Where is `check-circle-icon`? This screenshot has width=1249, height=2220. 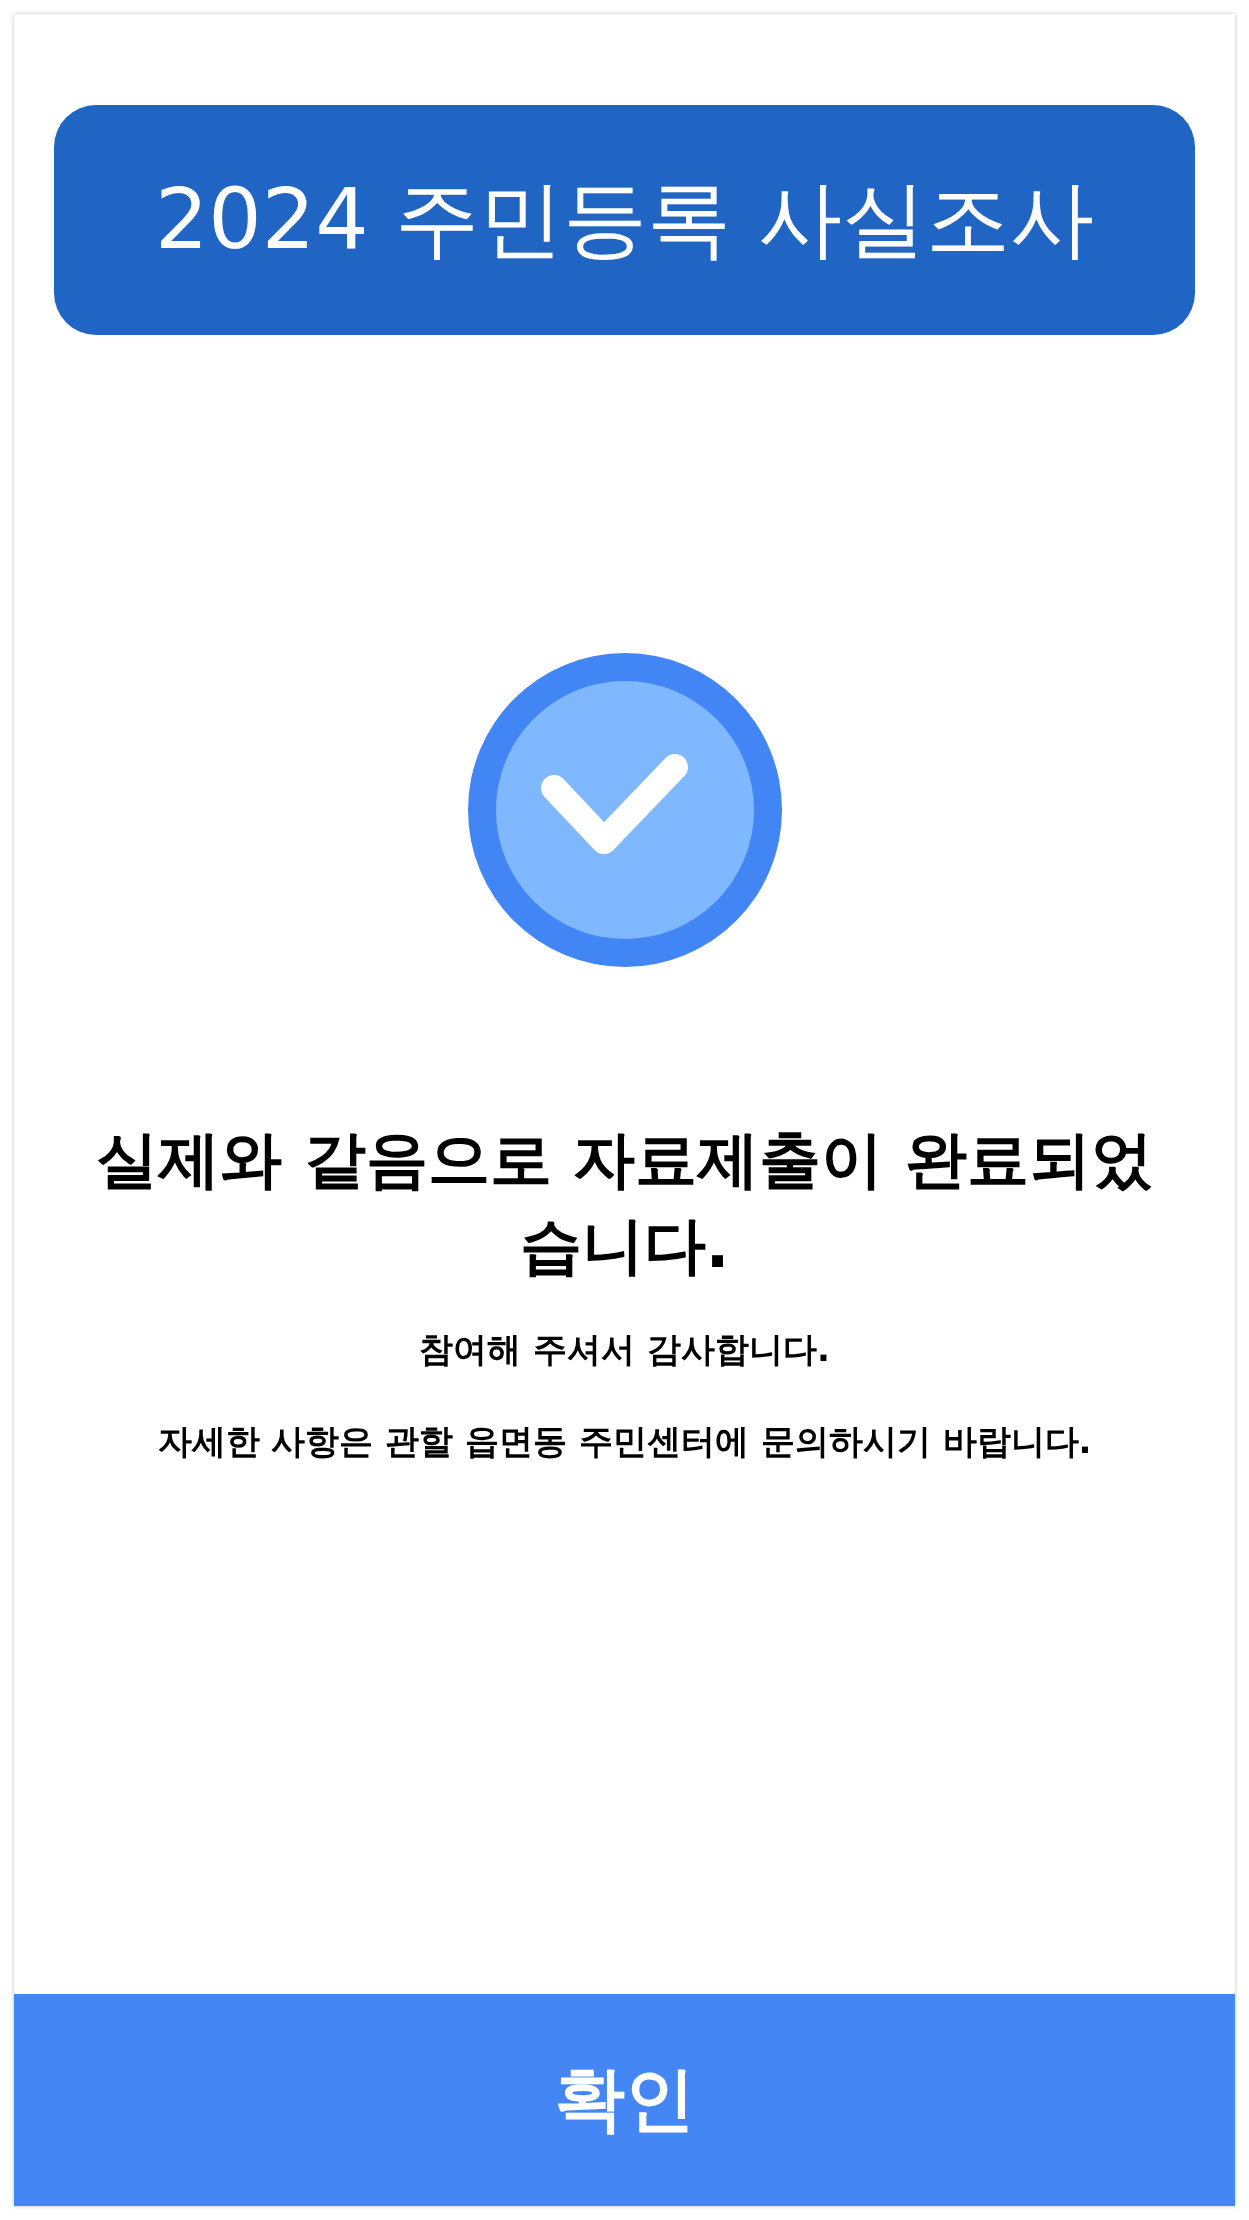 check-circle-icon is located at coordinates (624, 810).